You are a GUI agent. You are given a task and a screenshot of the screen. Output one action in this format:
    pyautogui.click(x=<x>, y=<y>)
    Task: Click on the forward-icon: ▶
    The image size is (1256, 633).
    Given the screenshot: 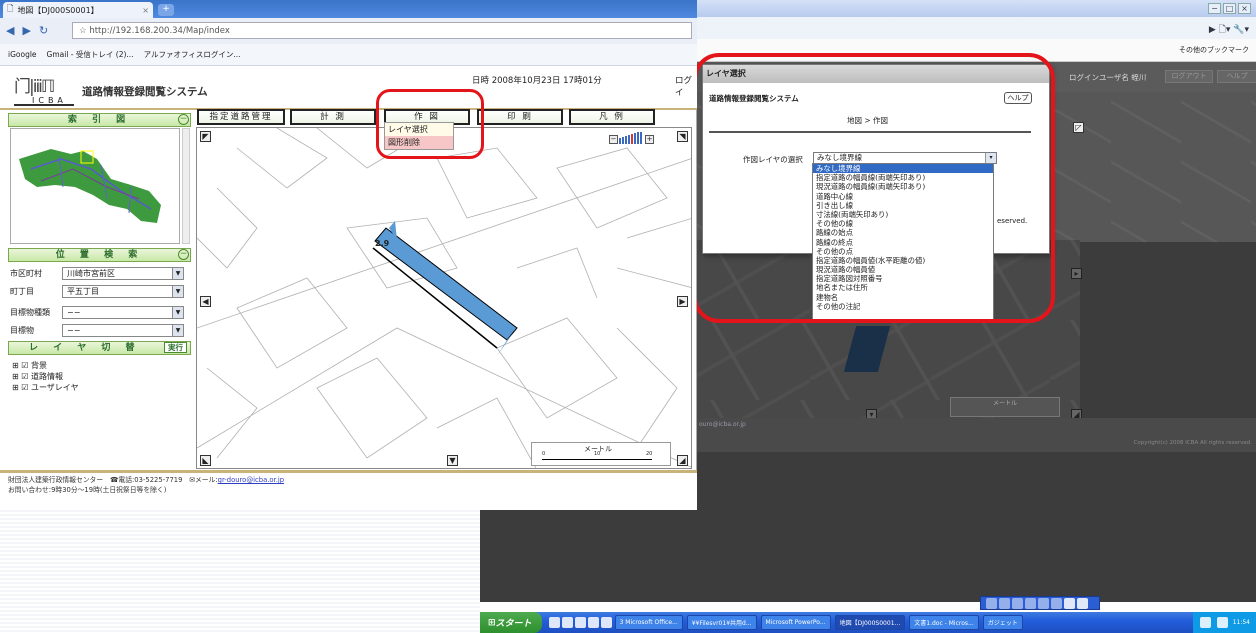 What is the action you would take?
    pyautogui.click(x=26, y=30)
    